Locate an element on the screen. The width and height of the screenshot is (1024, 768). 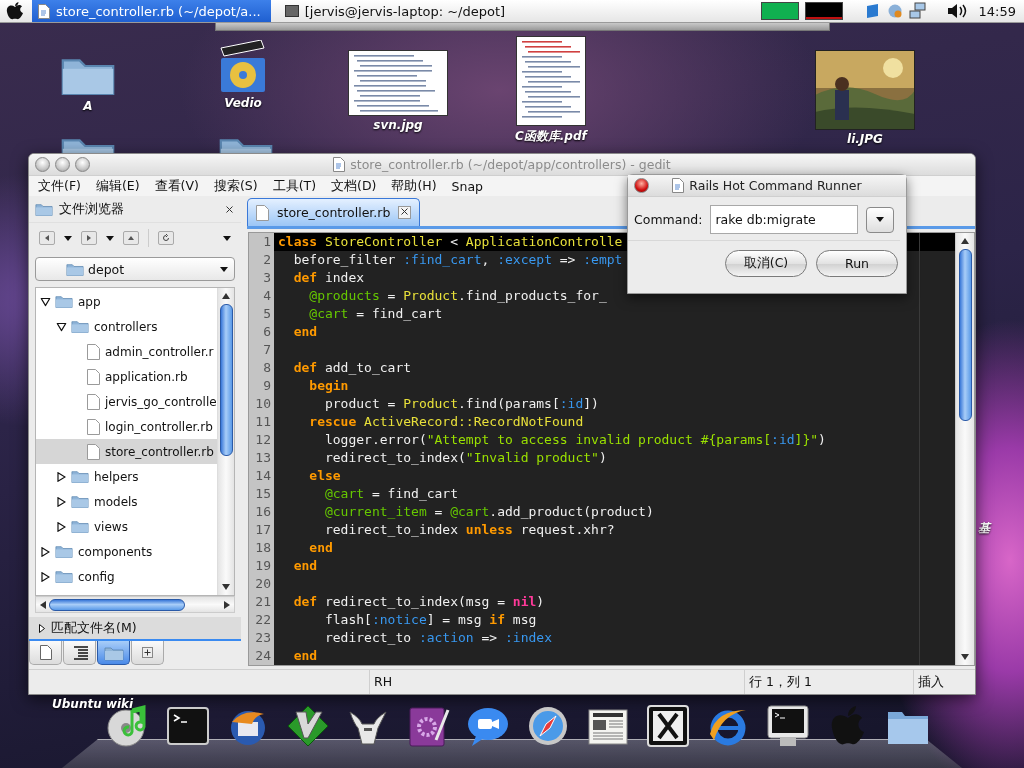
folder-icon is located at coordinates (64, 576).